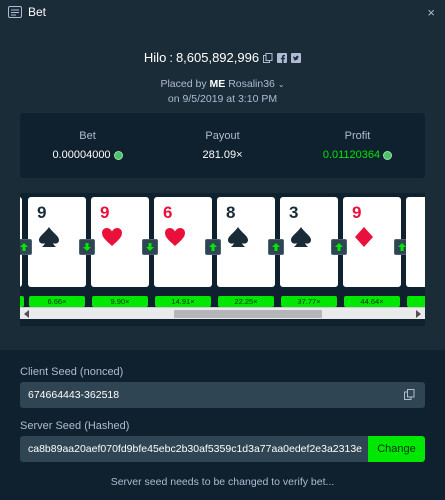 The height and width of the screenshot is (500, 445). Describe the element at coordinates (183, 84) in the screenshot. I see `placed-prefix: Placed by` at that location.